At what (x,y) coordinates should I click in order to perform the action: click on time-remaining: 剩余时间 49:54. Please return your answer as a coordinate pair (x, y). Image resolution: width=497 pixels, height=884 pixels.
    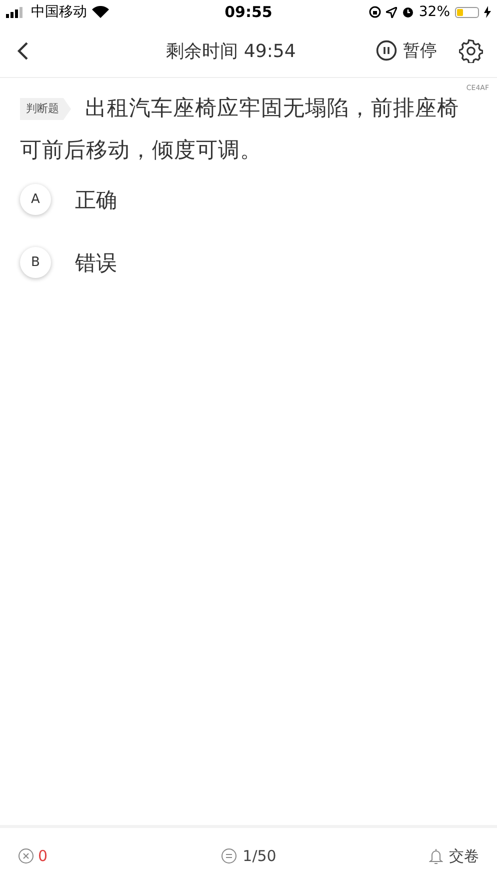
    Looking at the image, I should click on (231, 51).